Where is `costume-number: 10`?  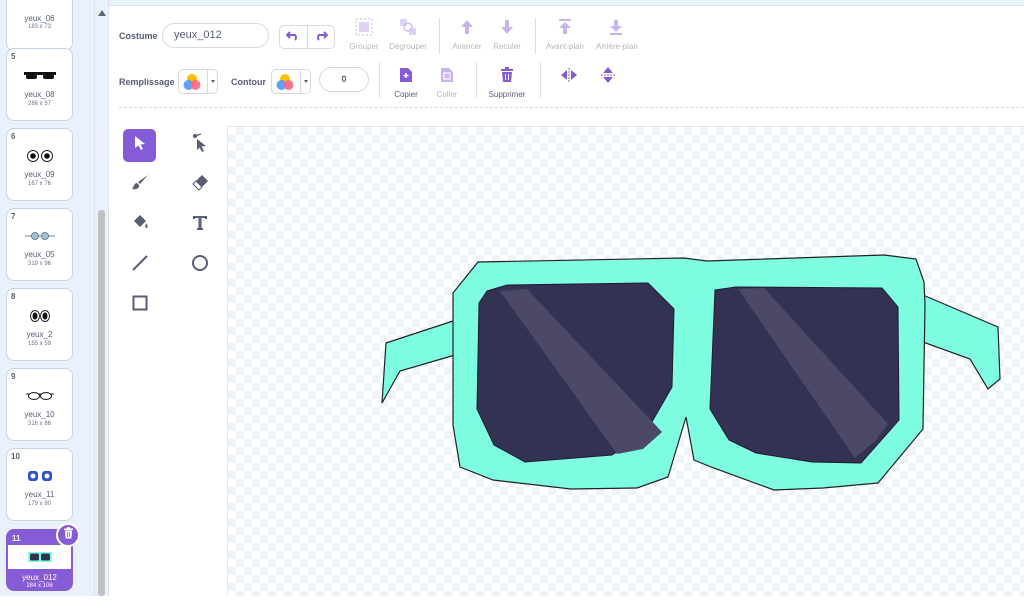
costume-number: 10 is located at coordinates (15, 456).